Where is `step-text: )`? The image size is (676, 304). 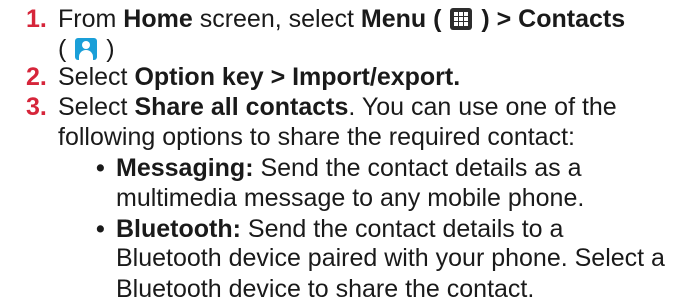 step-text: ) is located at coordinates (107, 49).